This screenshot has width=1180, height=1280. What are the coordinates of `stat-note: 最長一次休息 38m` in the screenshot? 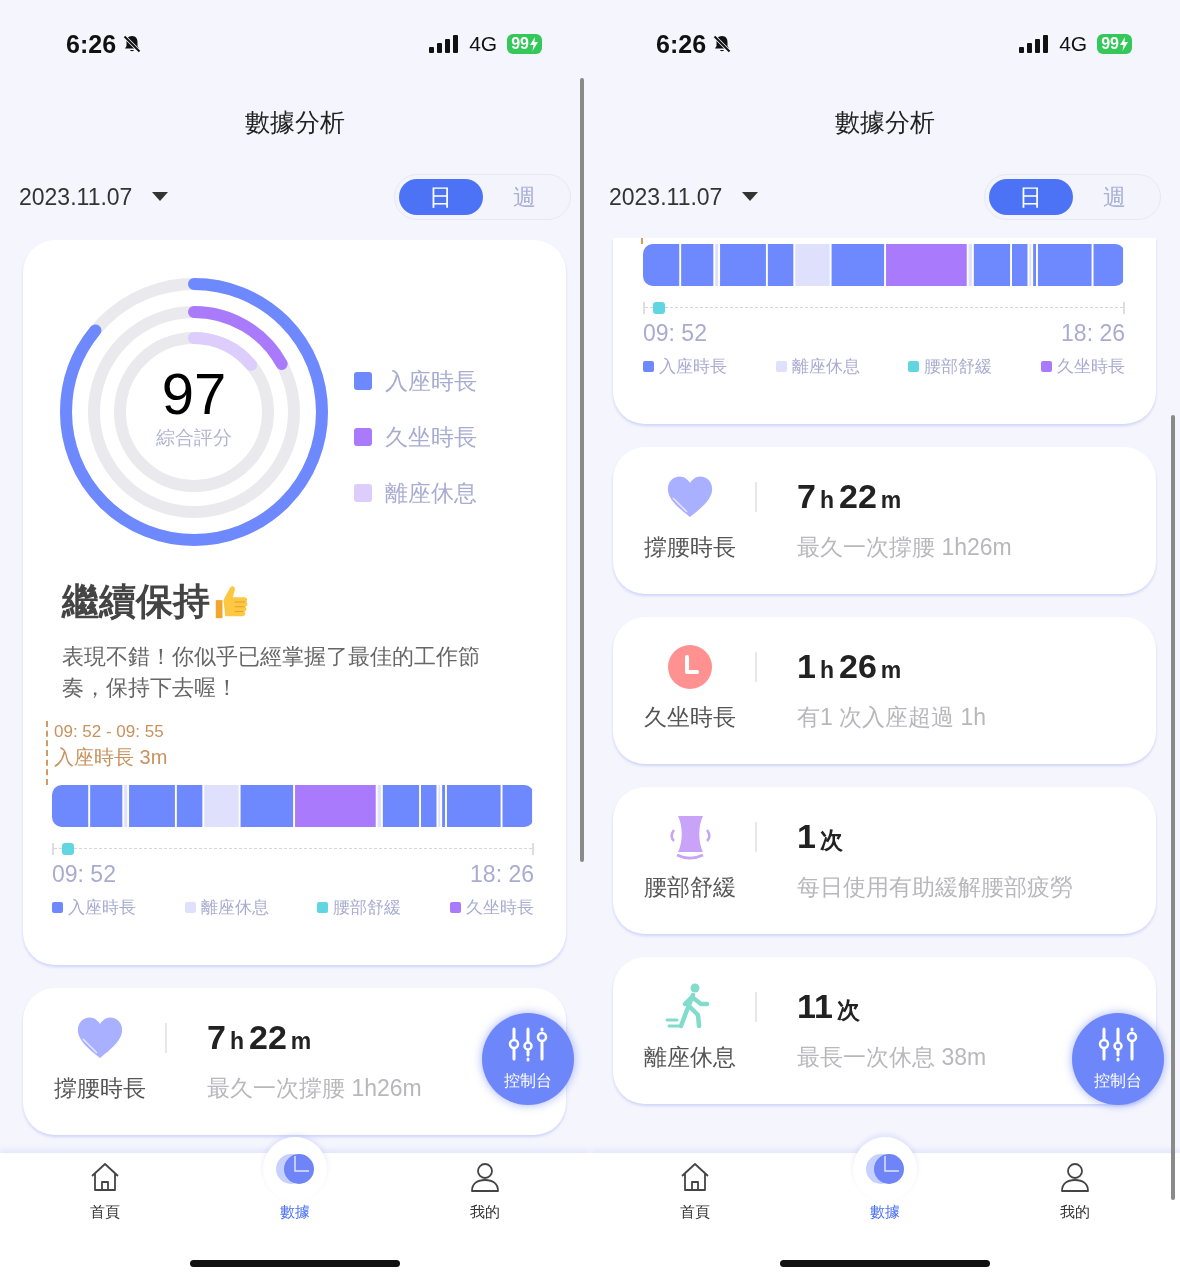 It's located at (892, 1057).